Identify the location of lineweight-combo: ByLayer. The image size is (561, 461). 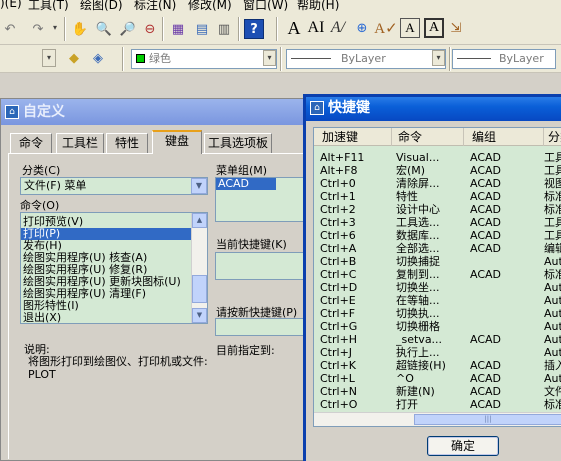
(504, 59).